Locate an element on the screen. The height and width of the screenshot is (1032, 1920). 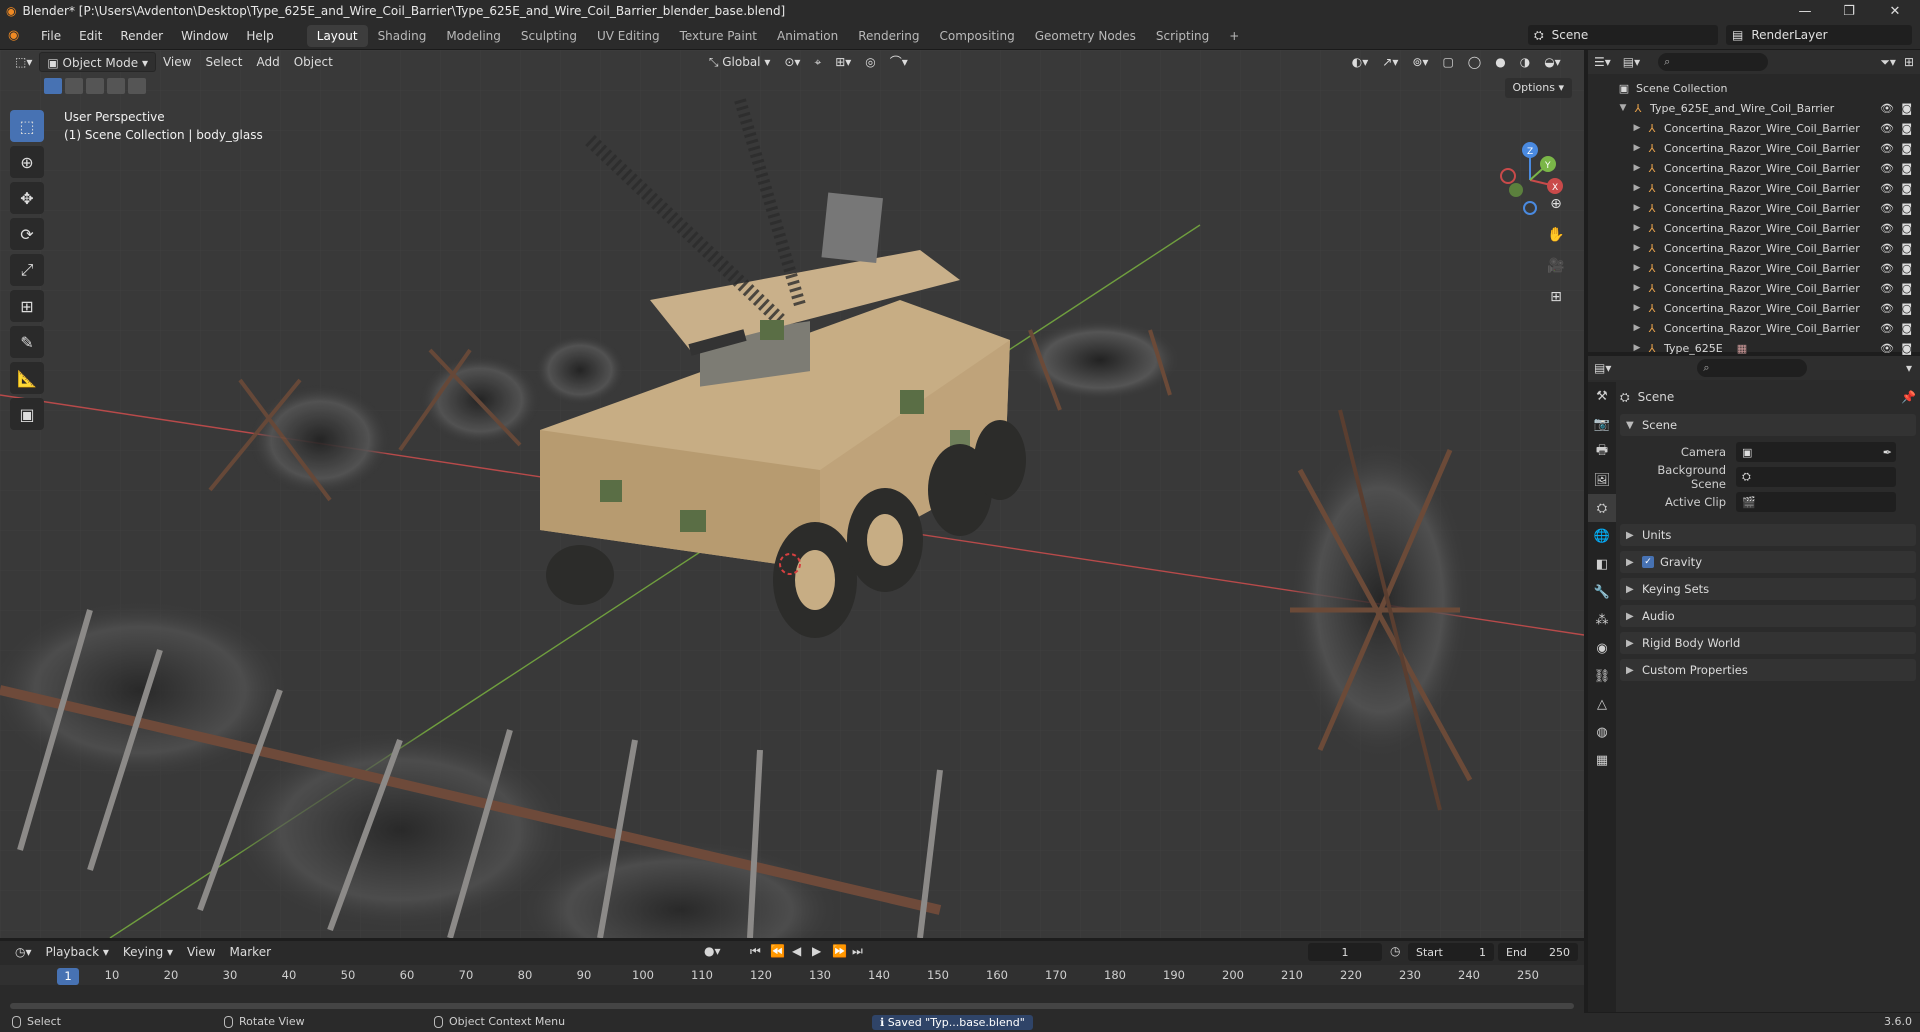
solid-shading-icon: ● is located at coordinates (1500, 62).